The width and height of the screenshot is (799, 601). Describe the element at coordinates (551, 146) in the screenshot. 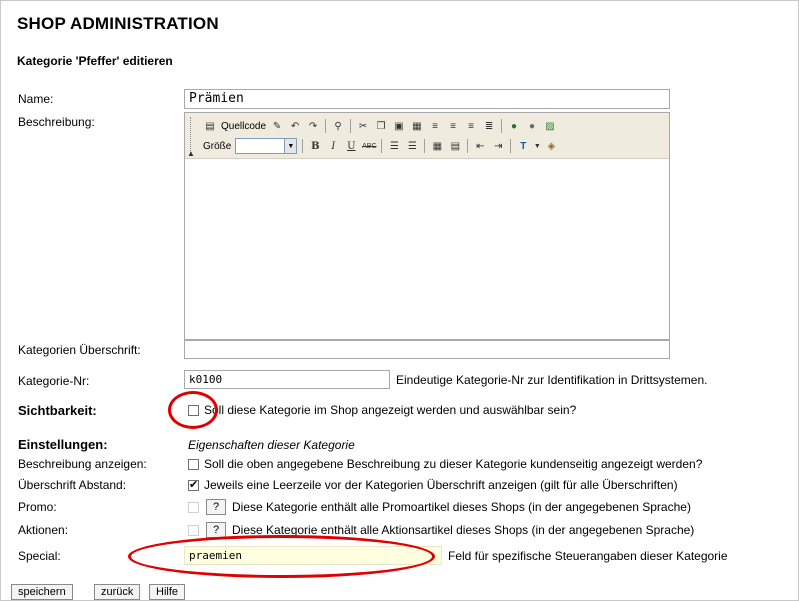

I see `special-char-icon: ◈` at that location.